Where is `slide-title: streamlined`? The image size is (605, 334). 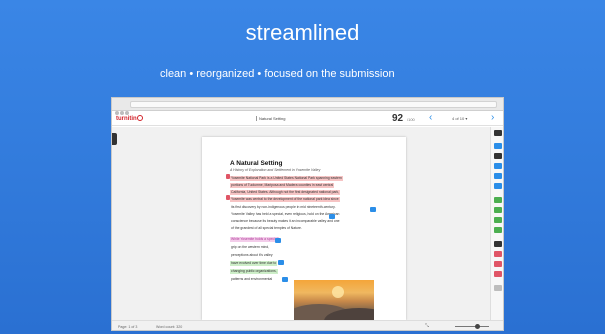
slide-title: streamlined is located at coordinates (302, 32).